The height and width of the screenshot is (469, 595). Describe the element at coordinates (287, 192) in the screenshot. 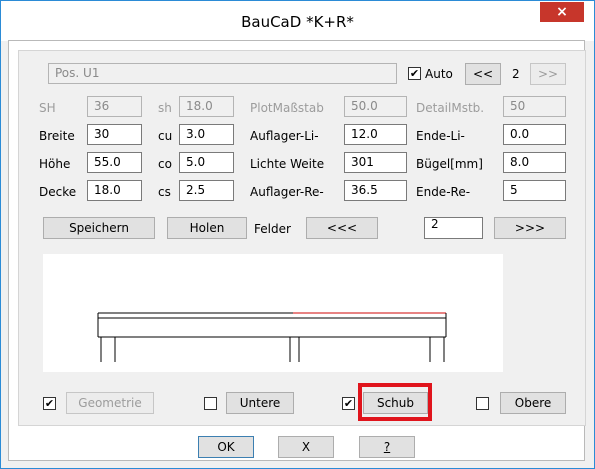

I see `auflager-re-label: Auflager-Re-` at that location.